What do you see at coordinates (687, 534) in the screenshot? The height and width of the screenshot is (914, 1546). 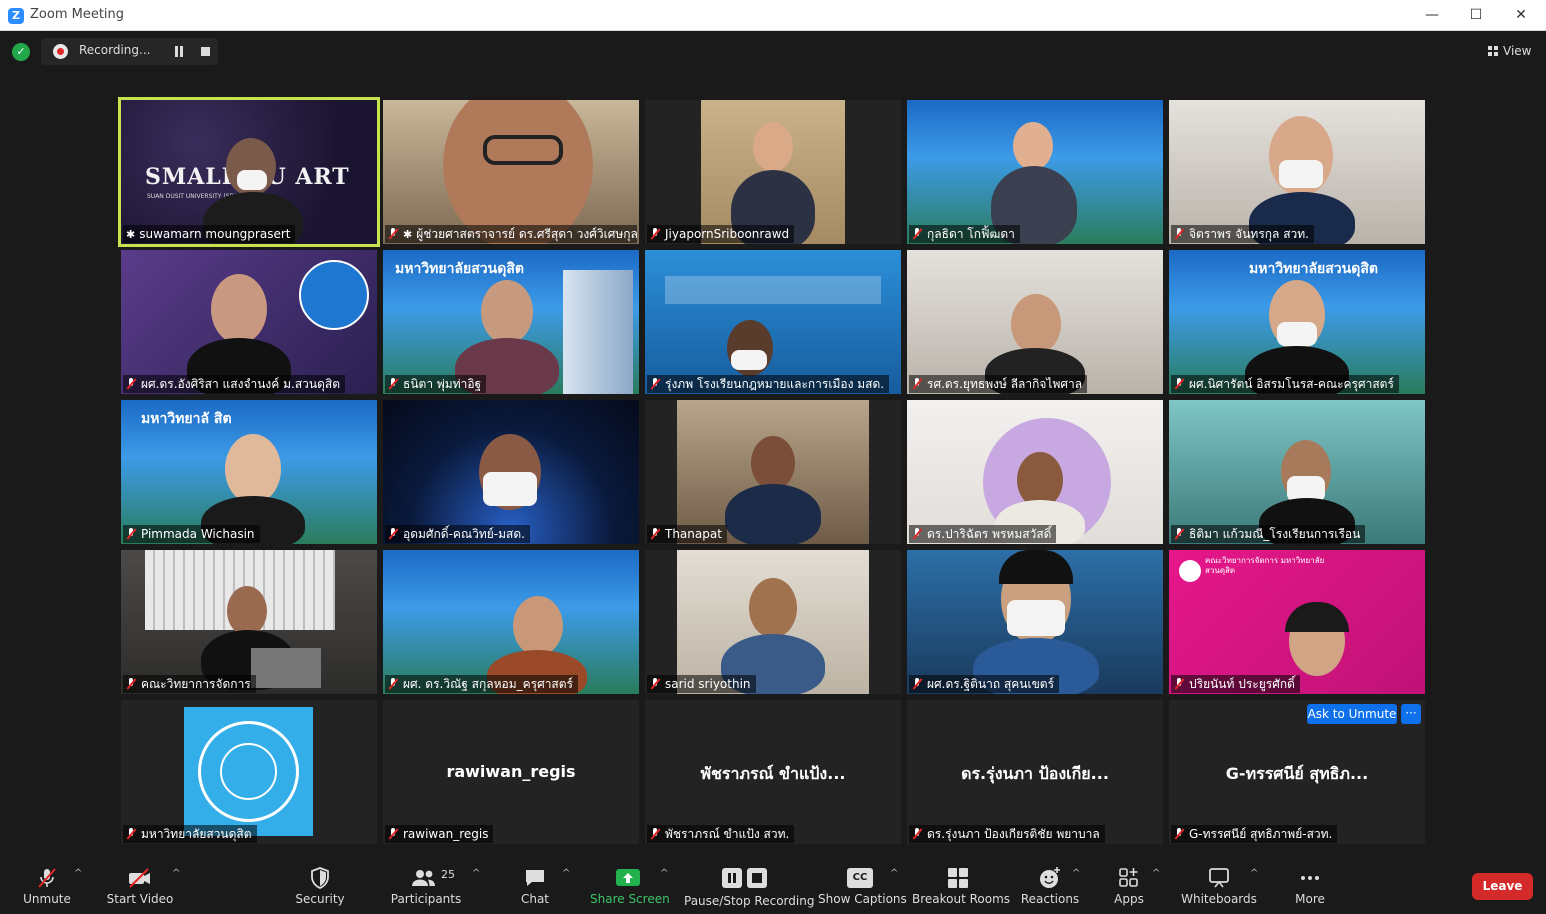 I see `participant-name: Thanapat` at bounding box center [687, 534].